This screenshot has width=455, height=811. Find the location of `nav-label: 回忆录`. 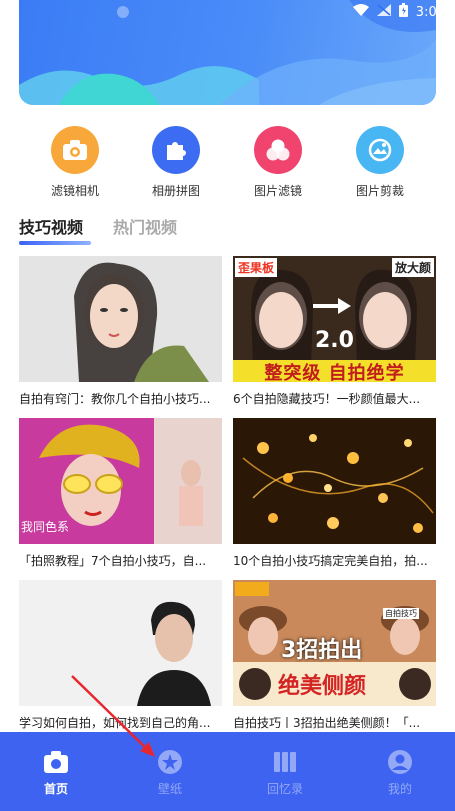

nav-label: 回忆录 is located at coordinates (284, 789).